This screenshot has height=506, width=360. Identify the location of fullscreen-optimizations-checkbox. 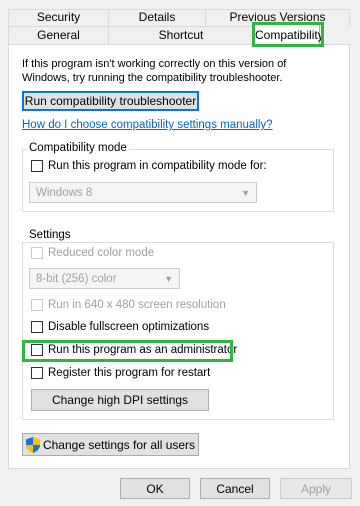
(37, 327).